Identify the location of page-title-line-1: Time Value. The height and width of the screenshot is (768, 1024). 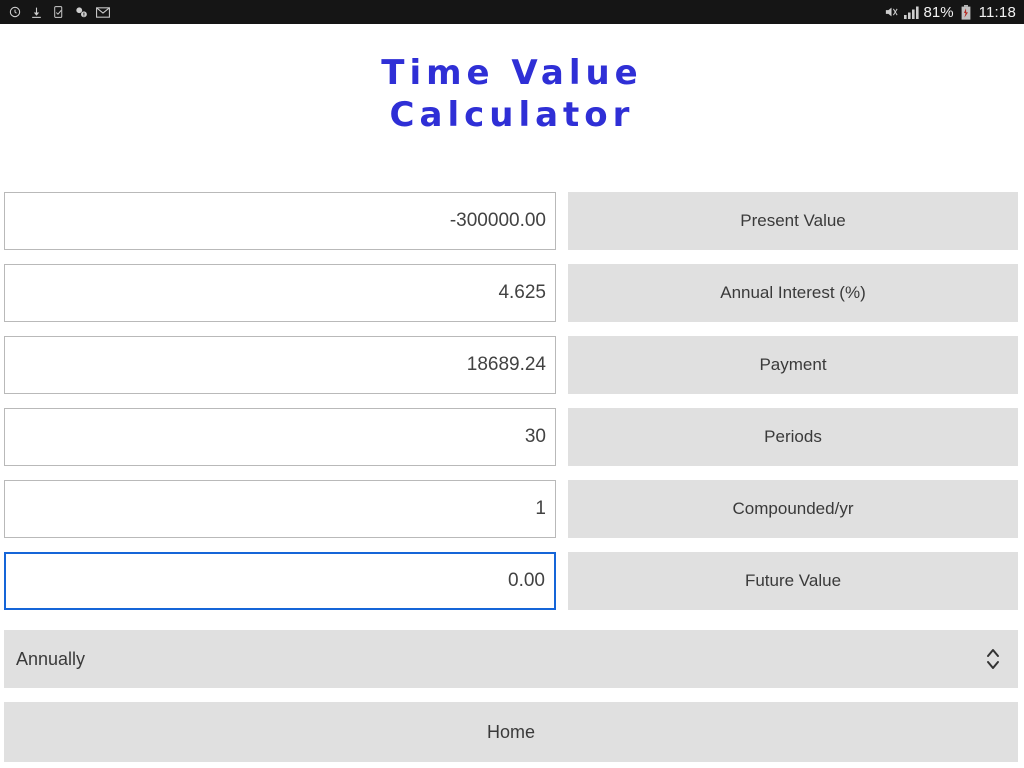
(512, 73).